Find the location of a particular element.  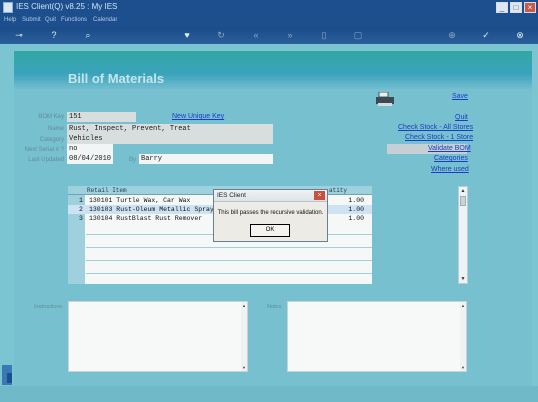

next-serial-label: Next Serial # ? is located at coordinates (44, 150).